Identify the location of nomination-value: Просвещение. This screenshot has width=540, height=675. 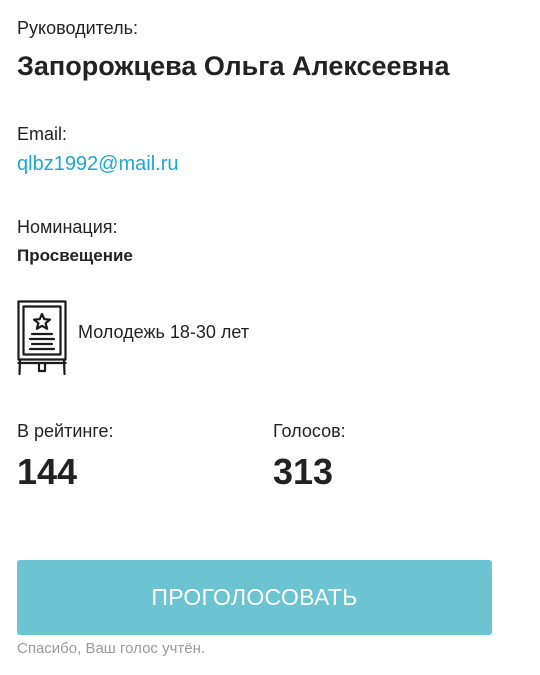
(75, 255).